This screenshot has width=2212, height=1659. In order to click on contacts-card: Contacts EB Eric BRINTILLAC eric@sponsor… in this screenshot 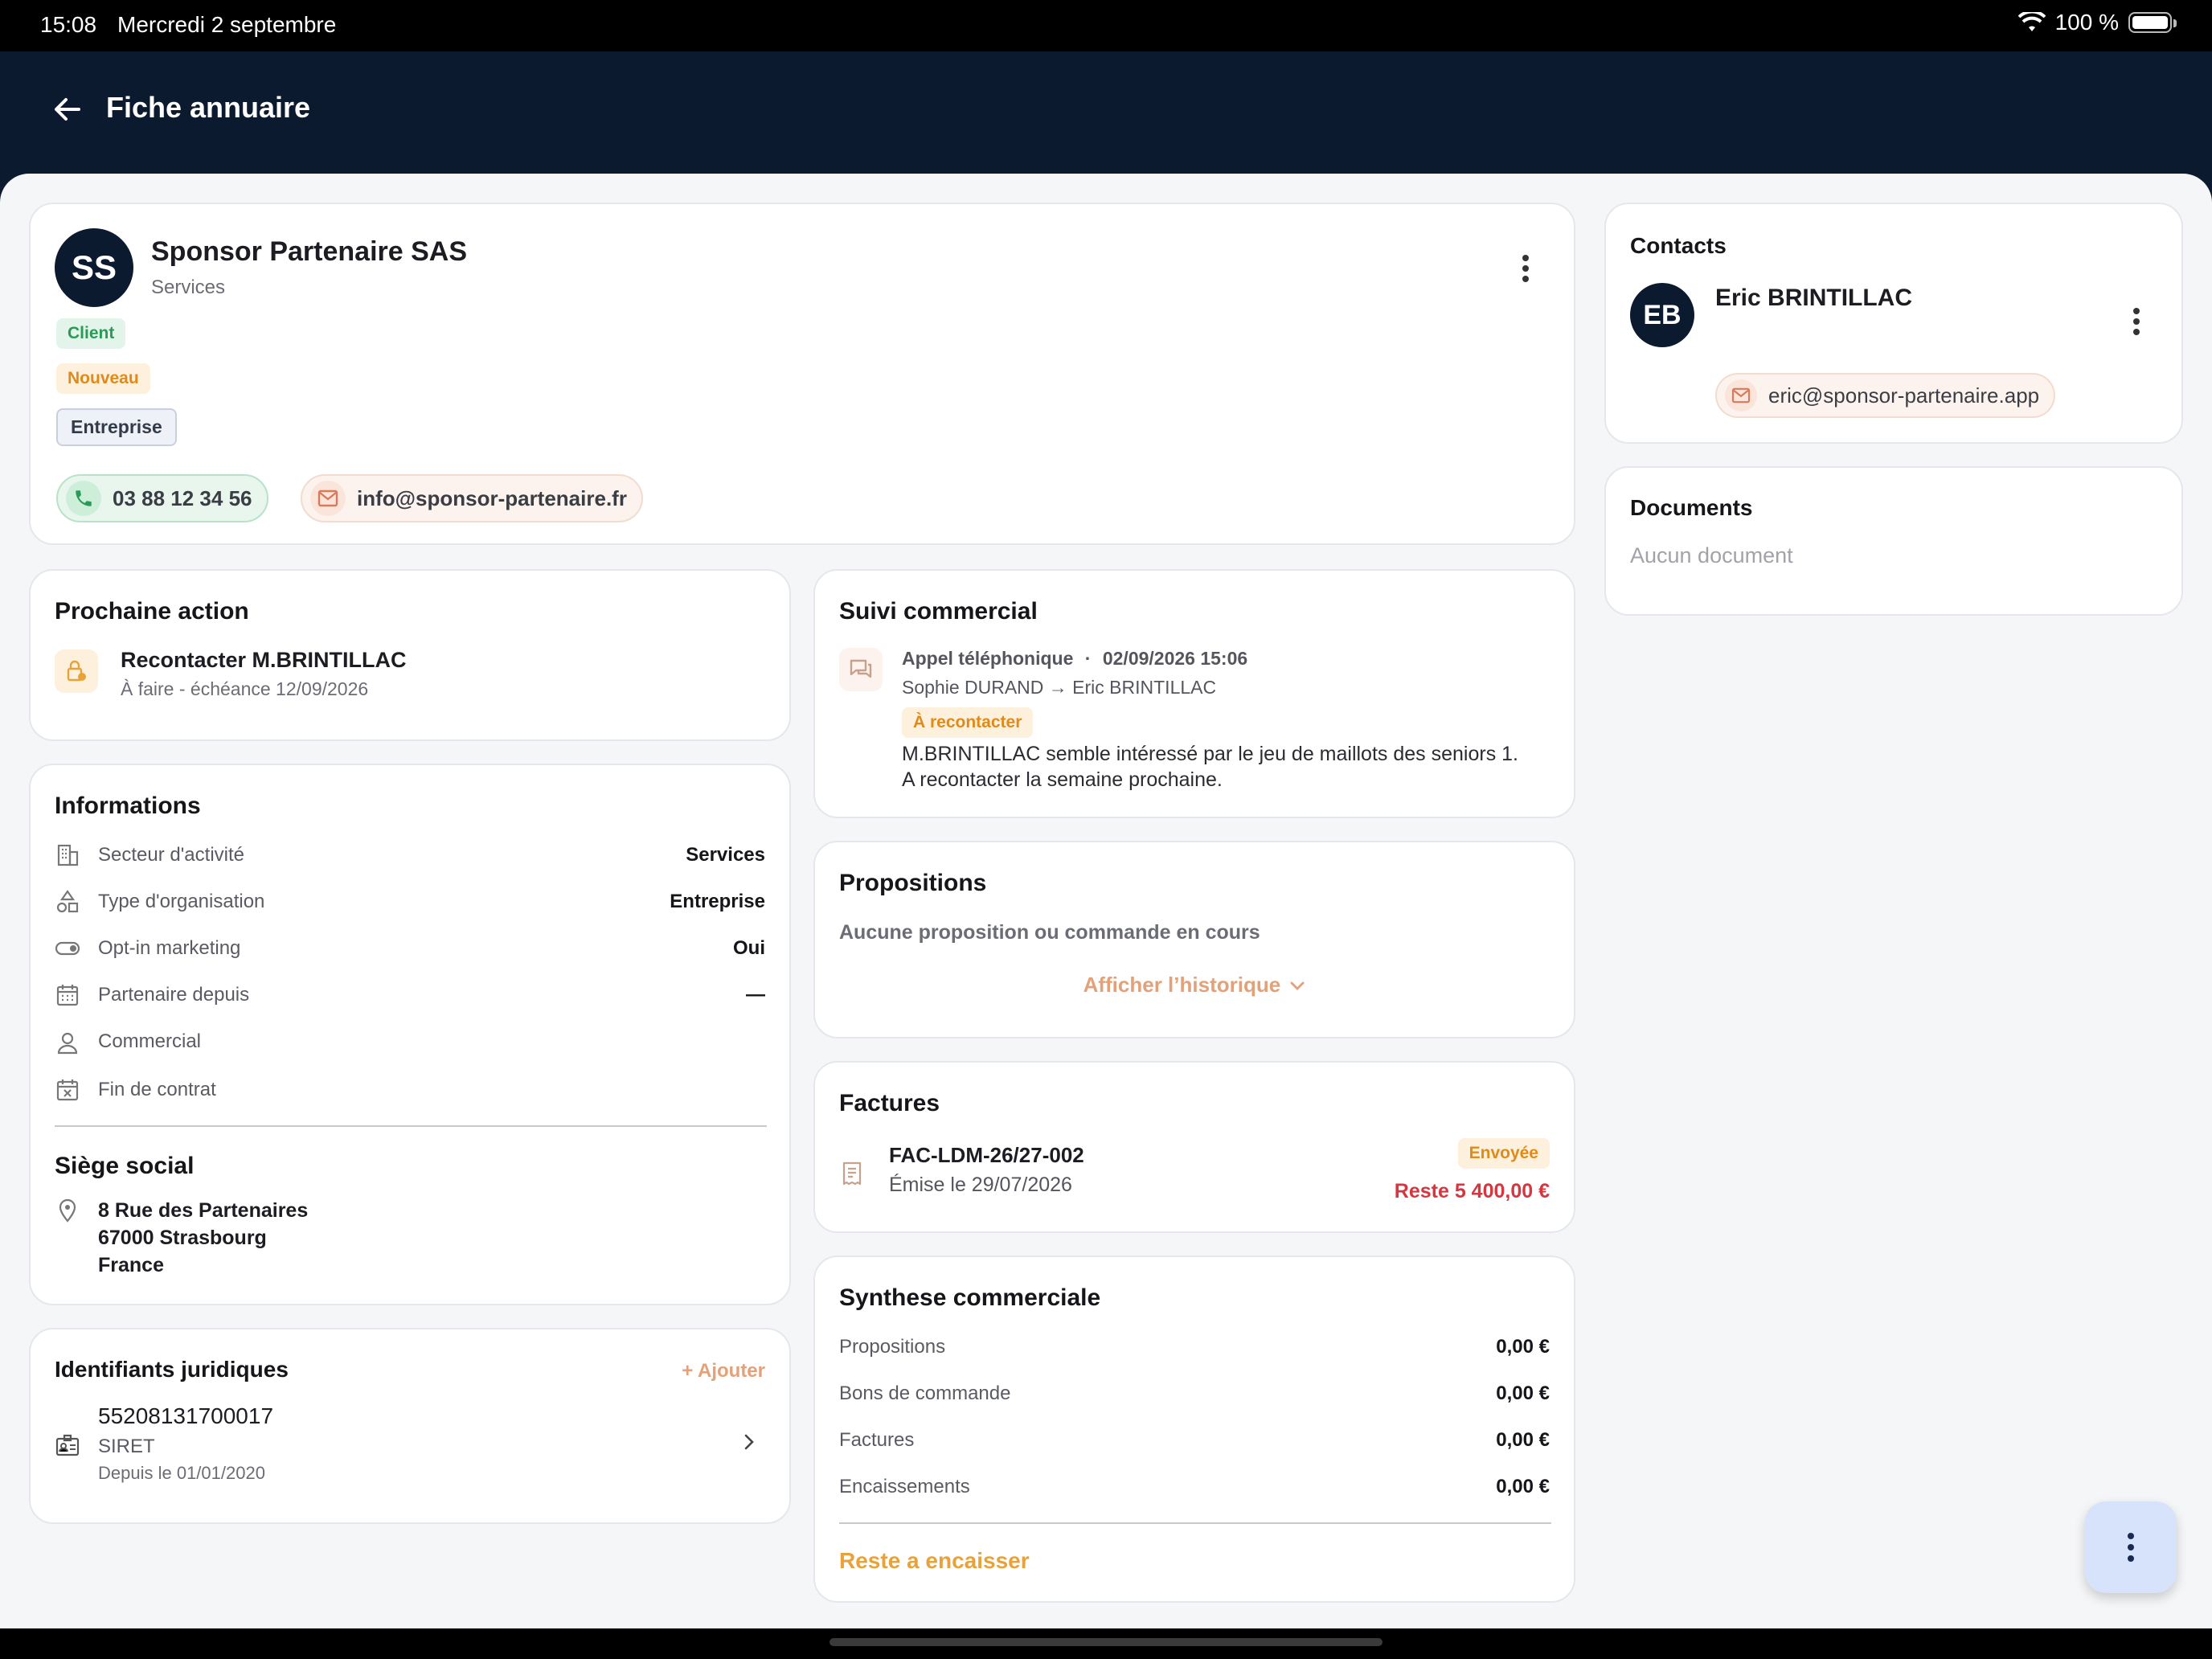, I will do `click(1893, 323)`.